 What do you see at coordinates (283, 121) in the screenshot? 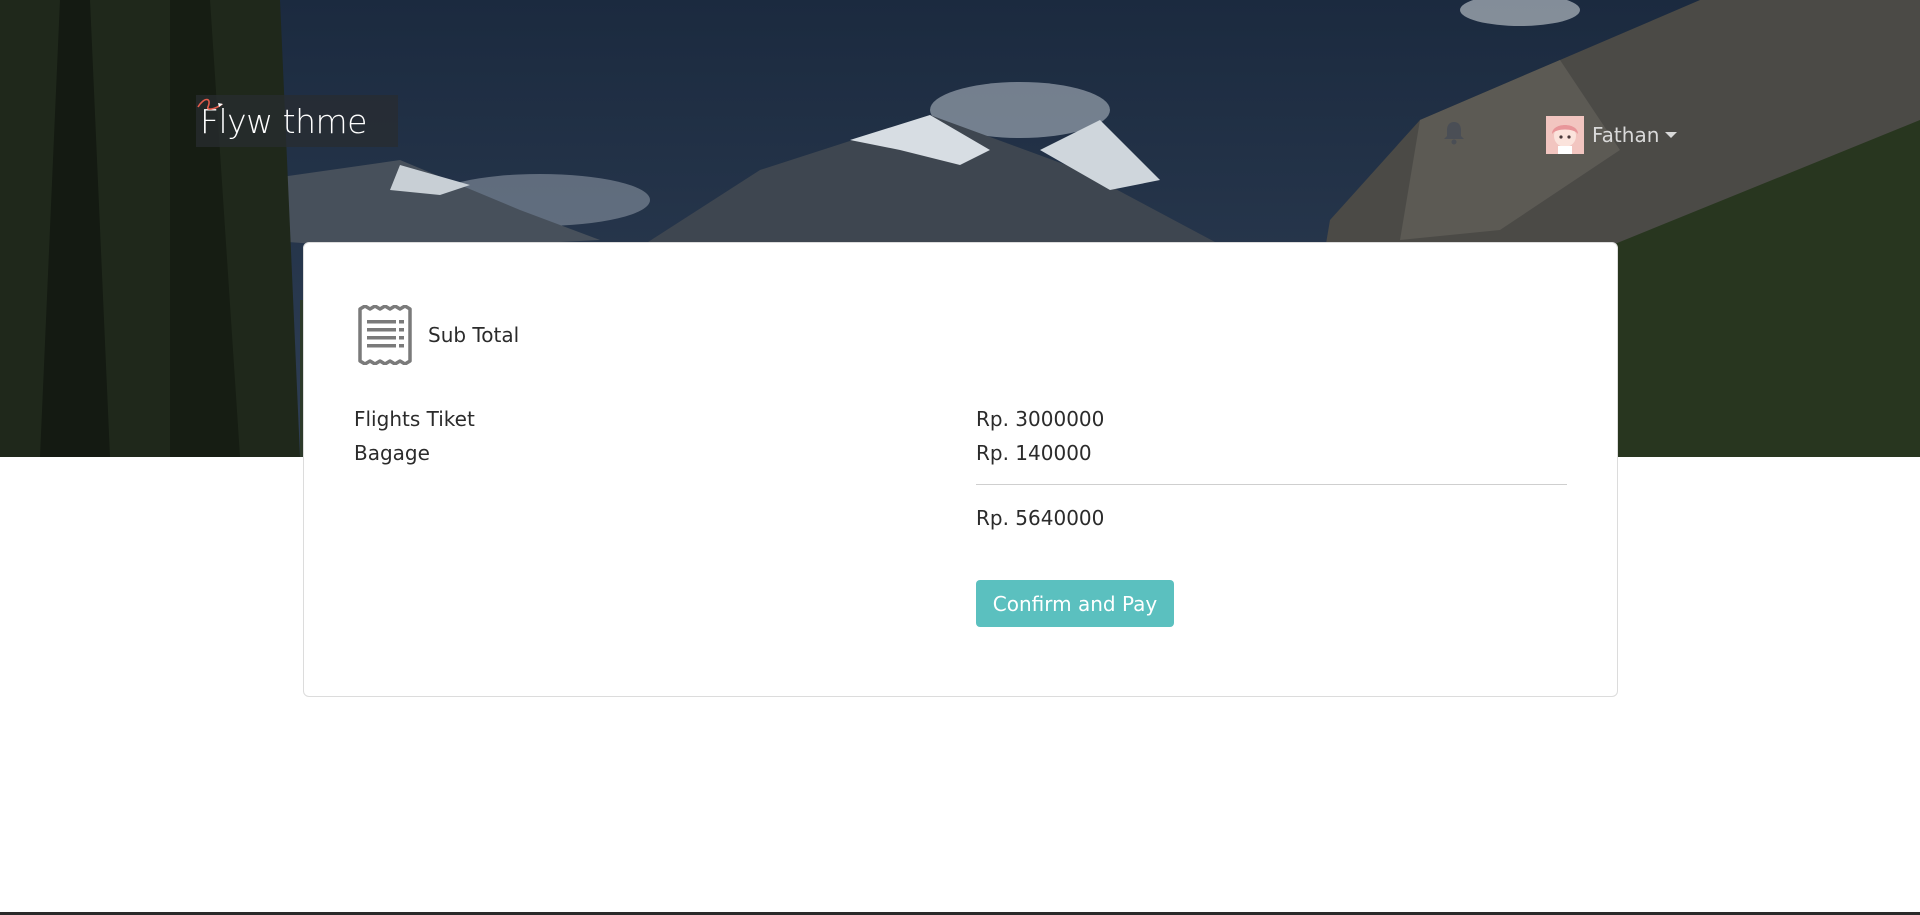
I see `logo-text: Flyw thme` at bounding box center [283, 121].